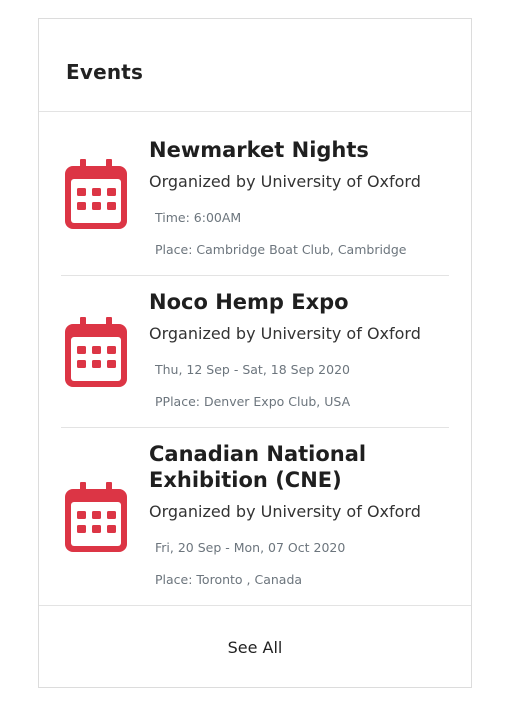  I want to click on event-place: Place: Toronto , Canada, so click(229, 579).